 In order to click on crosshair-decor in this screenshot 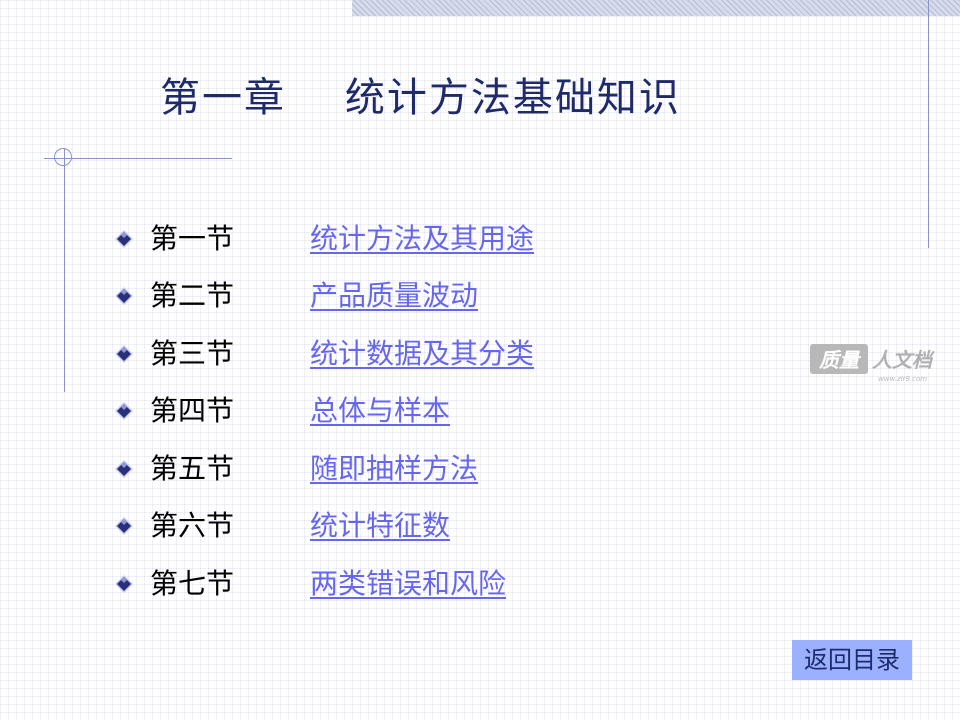, I will do `click(63, 157)`.